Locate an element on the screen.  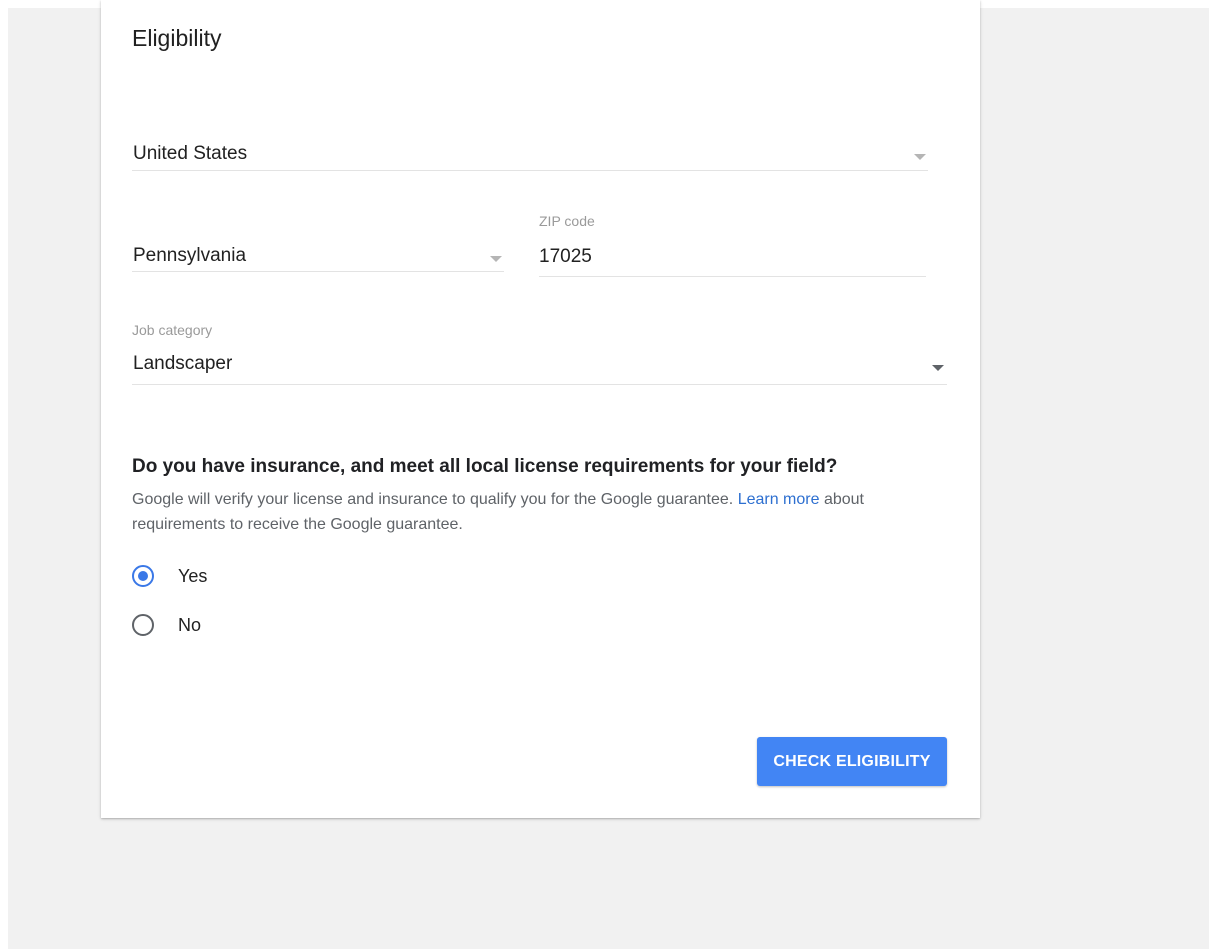
zip-code-input: 17025 is located at coordinates (732, 258).